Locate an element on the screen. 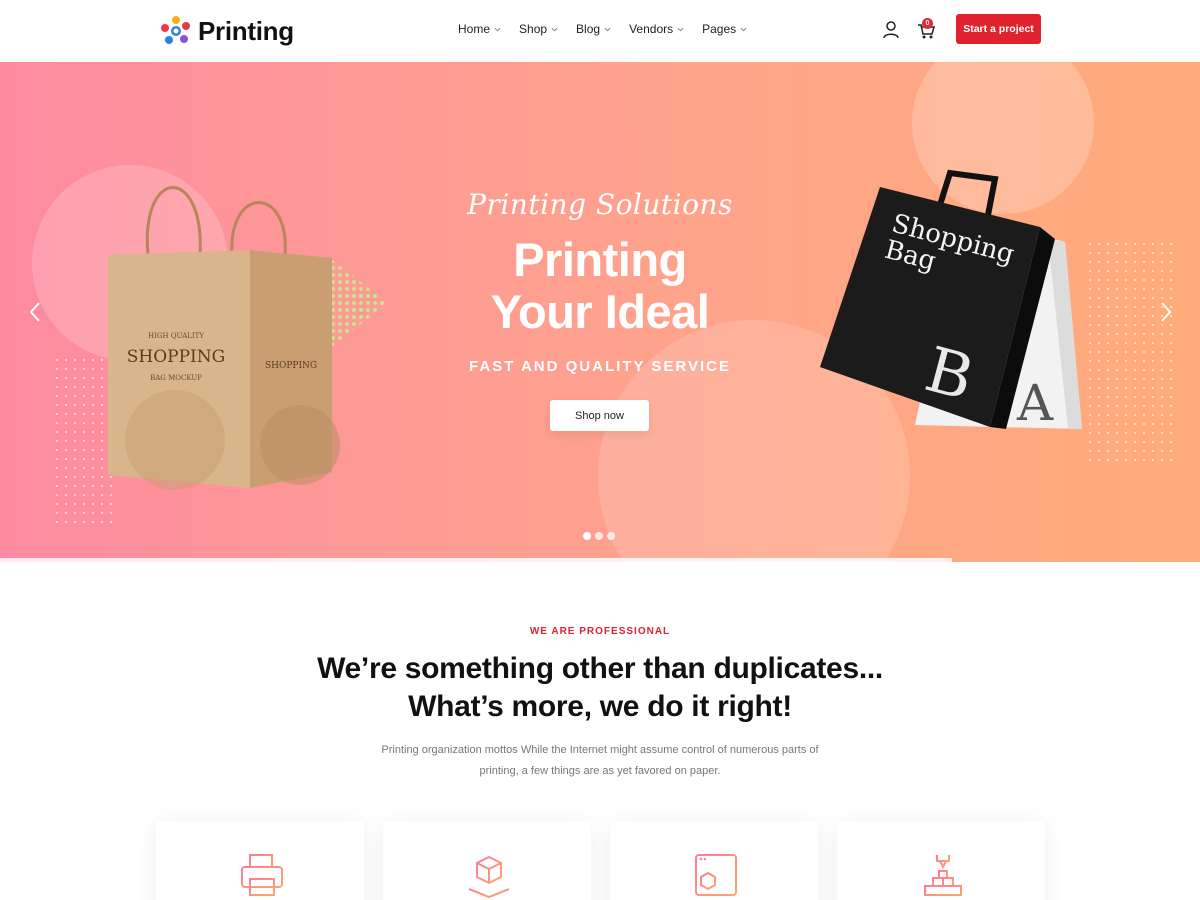 Image resolution: width=1200 pixels, height=900 pixels. service-card-printing is located at coordinates (260, 860).